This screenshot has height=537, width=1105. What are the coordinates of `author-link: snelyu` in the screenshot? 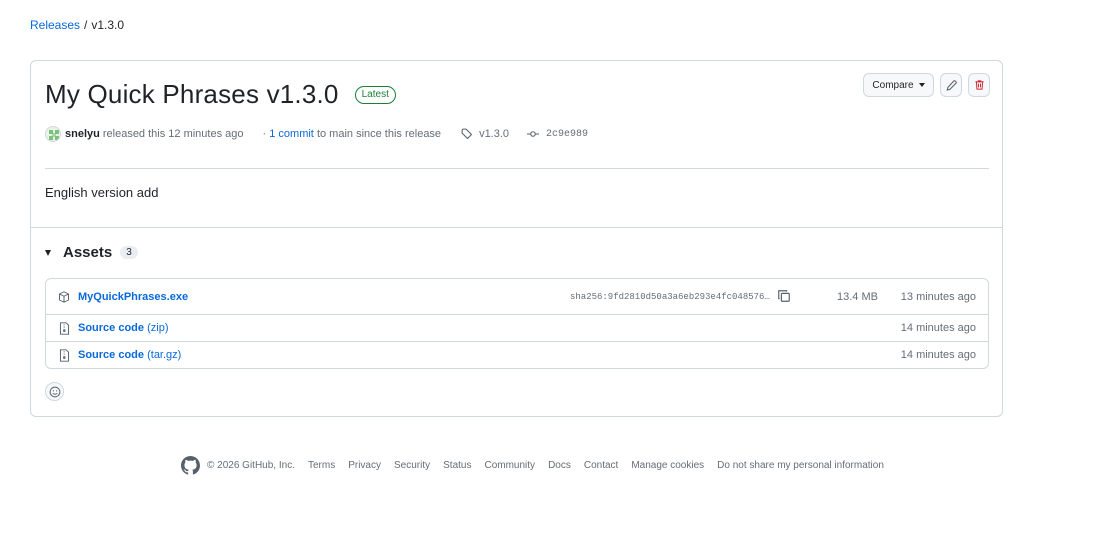 It's located at (82, 134).